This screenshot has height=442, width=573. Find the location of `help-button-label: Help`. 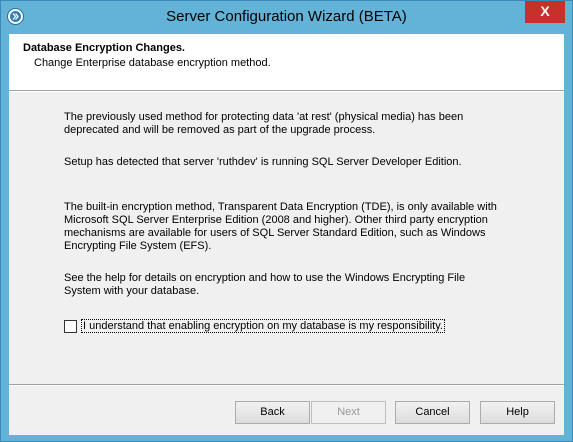

help-button-label: Help is located at coordinates (517, 412).